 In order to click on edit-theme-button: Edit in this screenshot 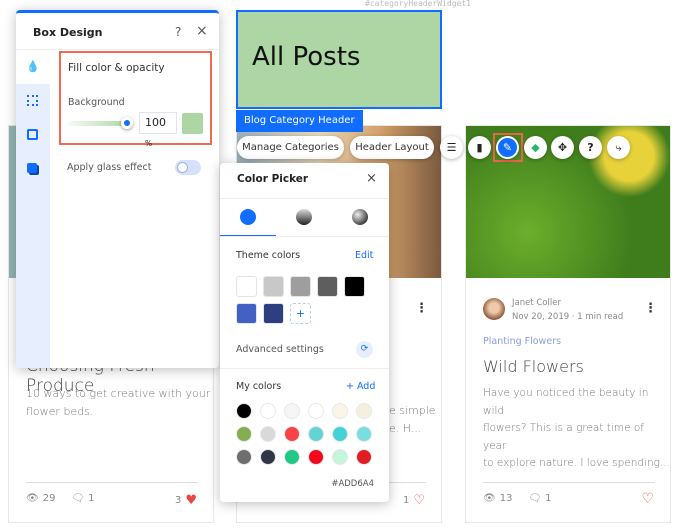, I will do `click(364, 255)`.